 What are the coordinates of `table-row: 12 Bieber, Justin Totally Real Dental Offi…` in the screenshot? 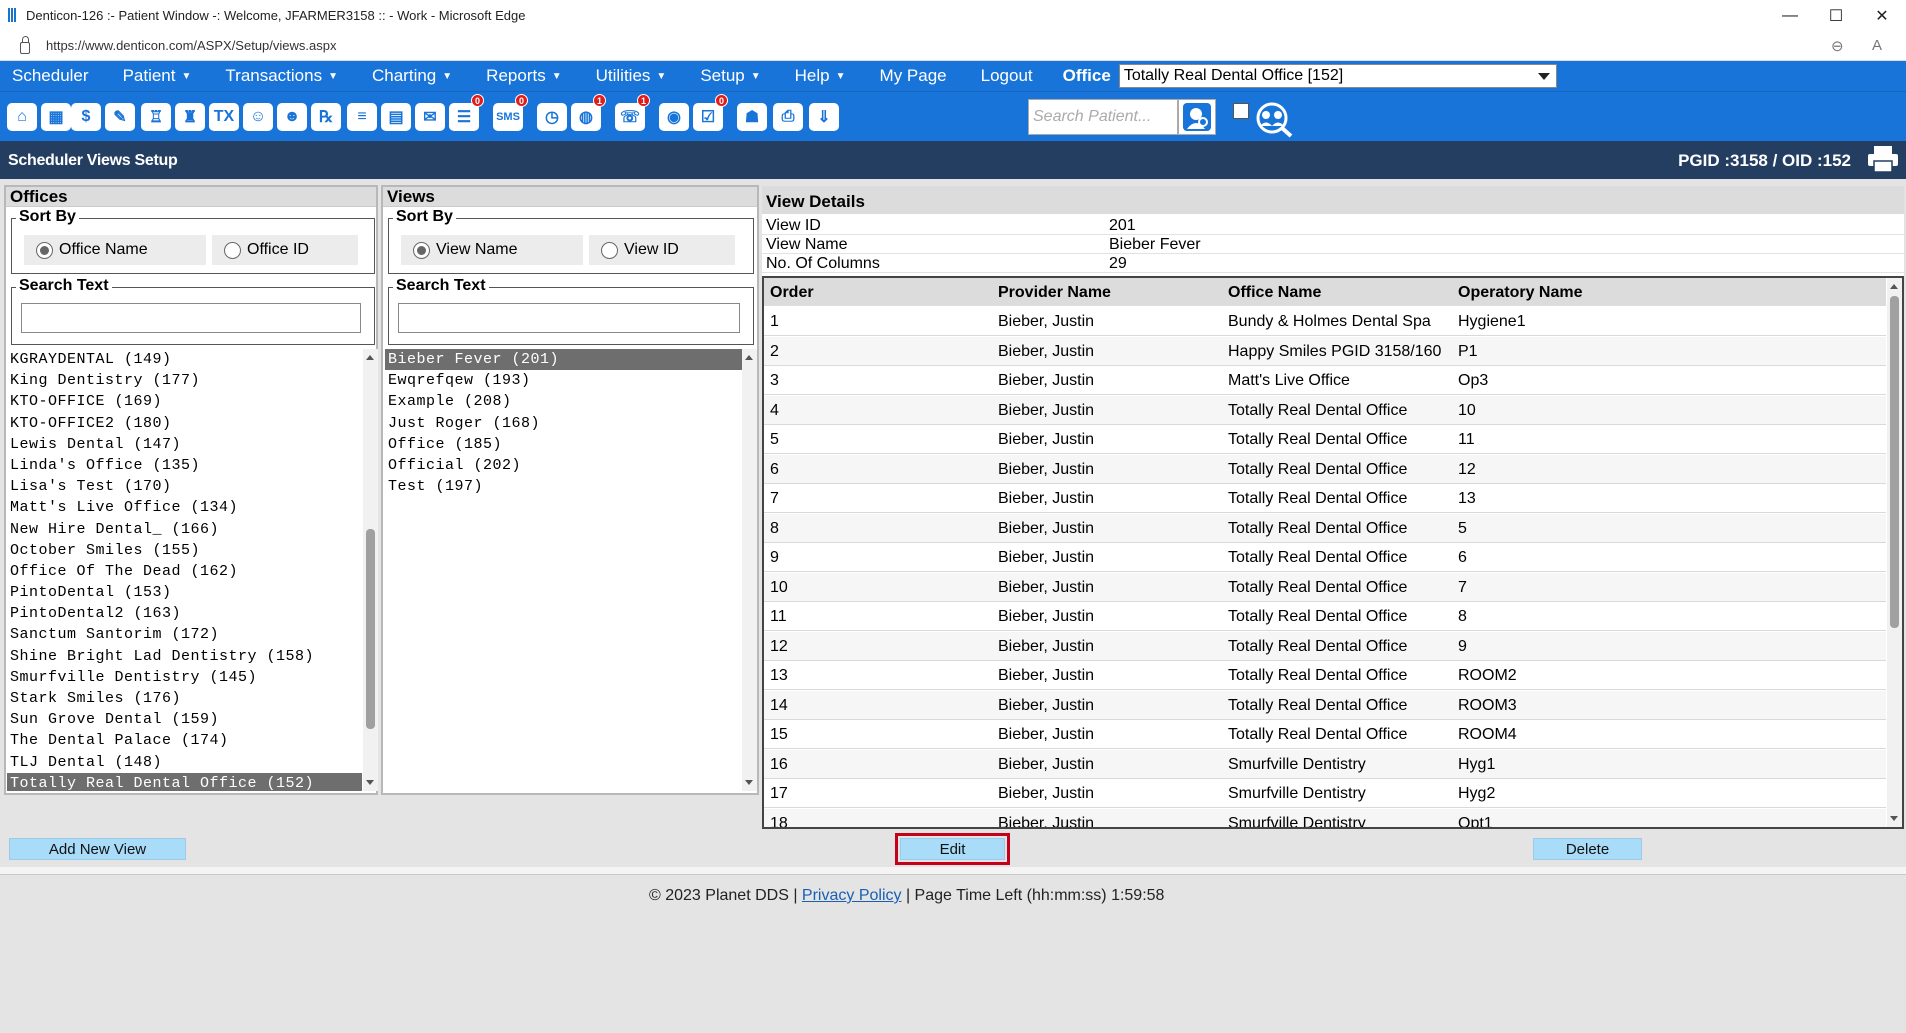 It's located at (1325, 646).